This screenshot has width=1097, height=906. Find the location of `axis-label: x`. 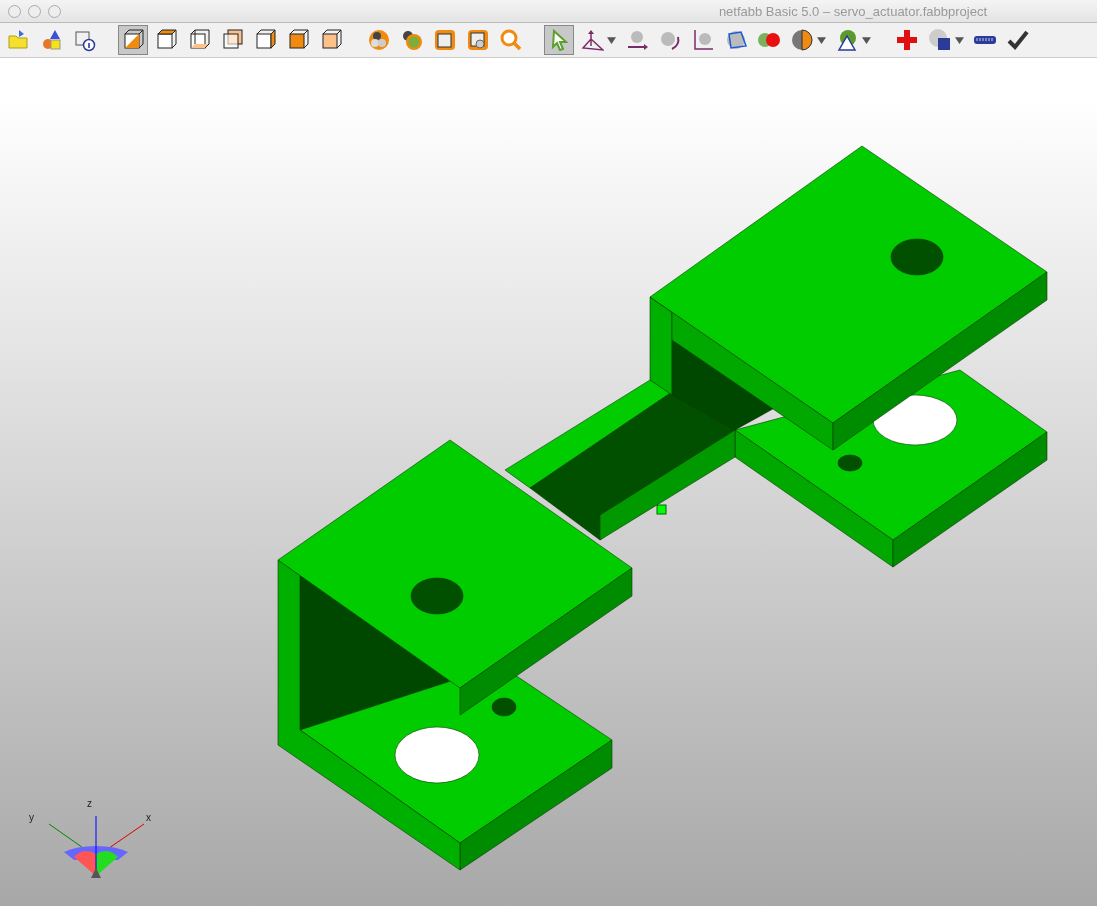

axis-label: x is located at coordinates (148, 817).